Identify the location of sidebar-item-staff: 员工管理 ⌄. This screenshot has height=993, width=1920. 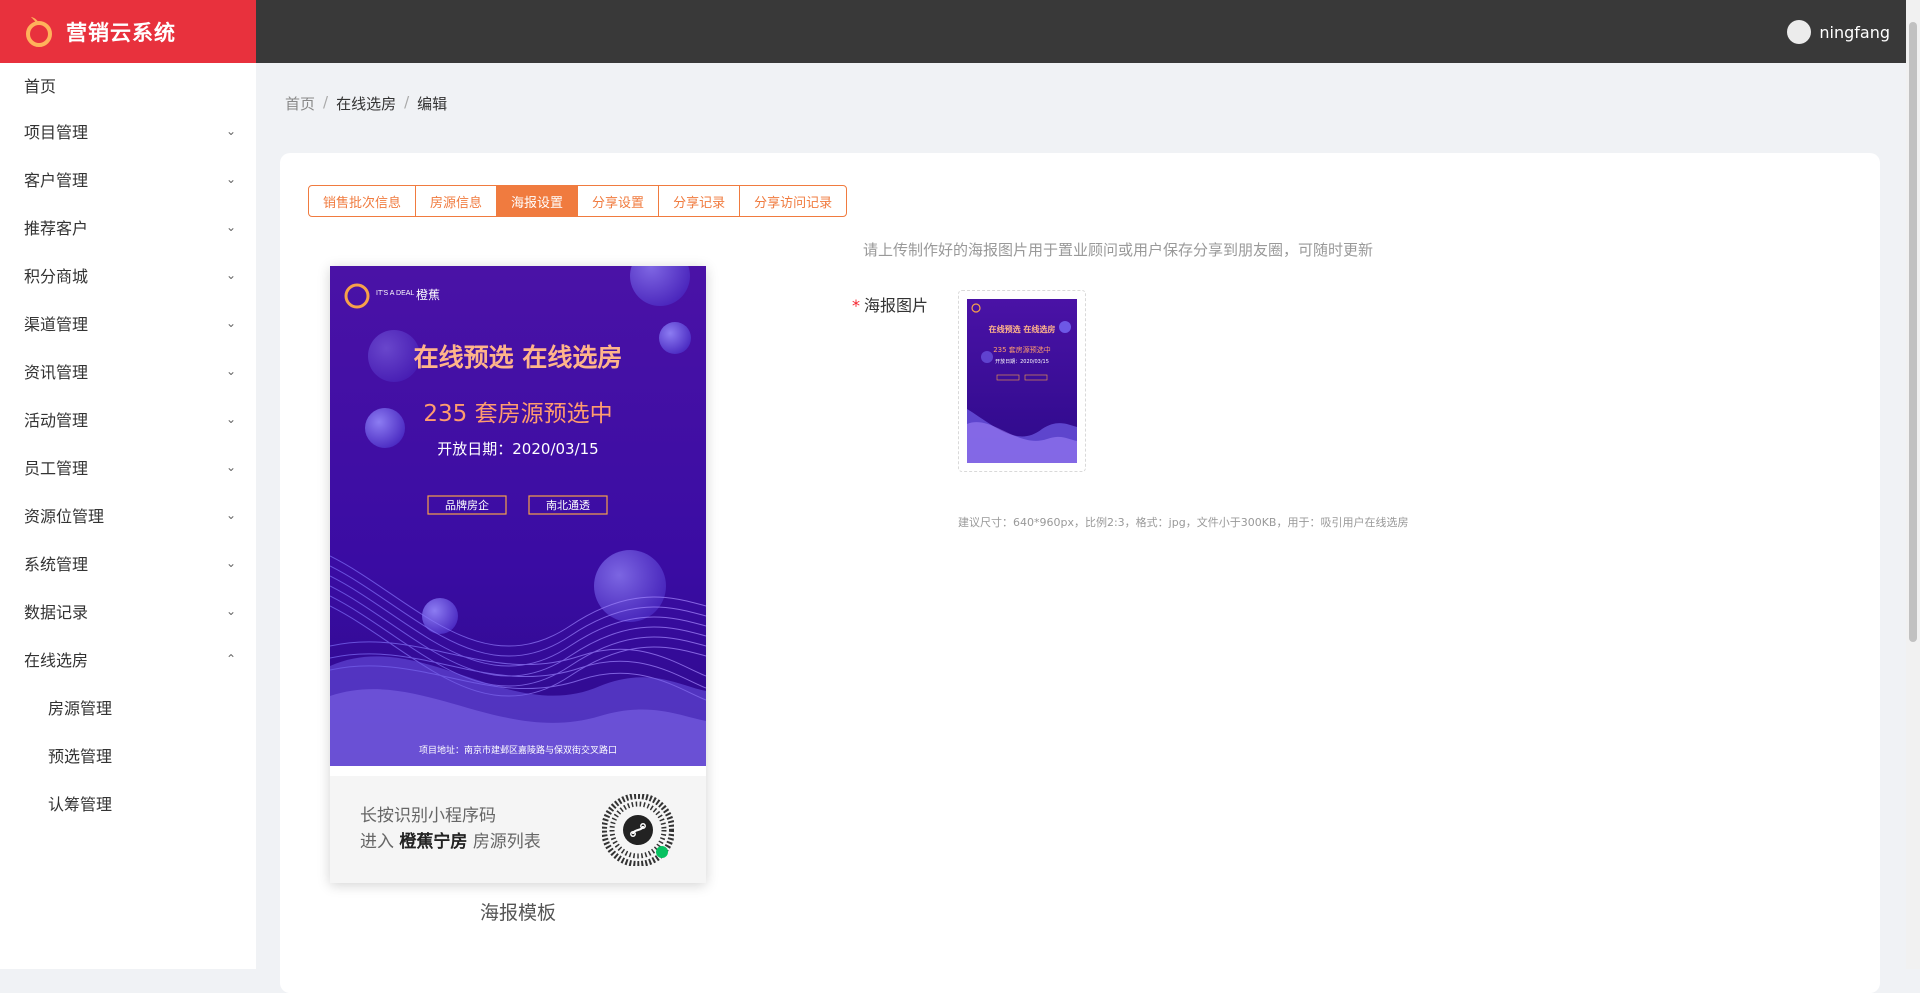
(128, 467).